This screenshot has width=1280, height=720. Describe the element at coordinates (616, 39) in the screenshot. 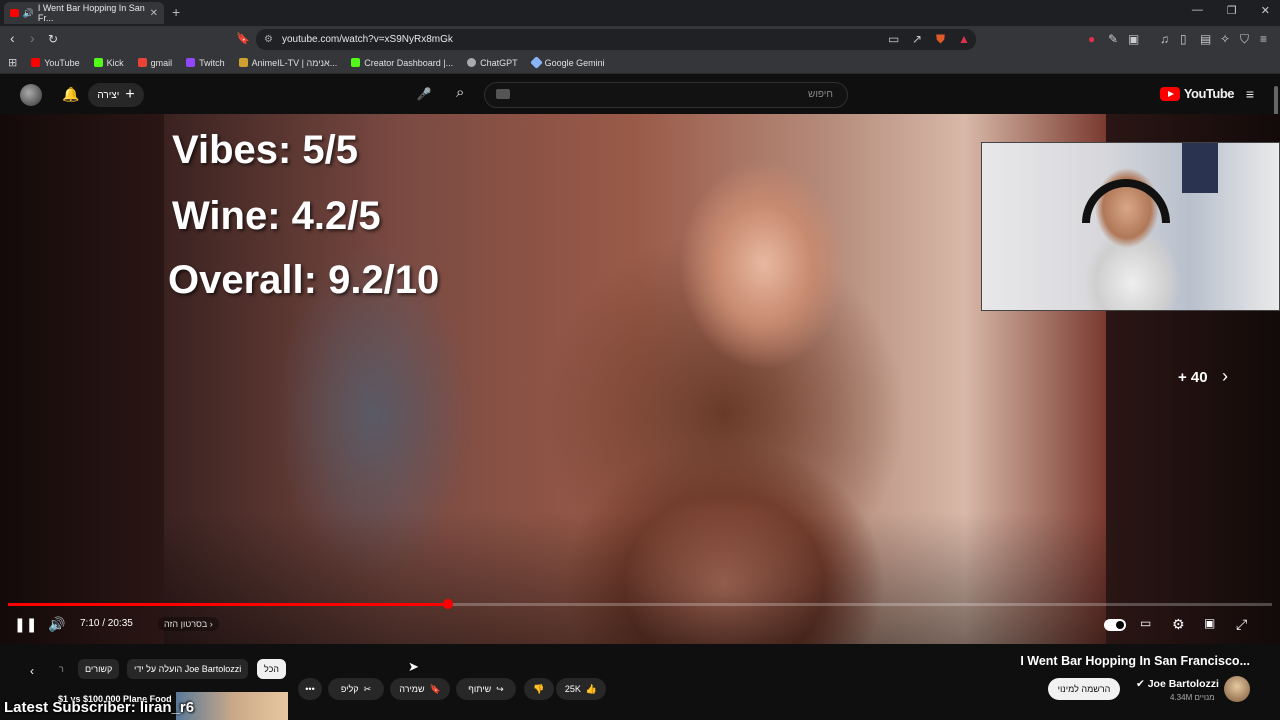

I see `url-bar: ⚙ youtube.com/watch?v=xS9NyRx8mGk` at that location.